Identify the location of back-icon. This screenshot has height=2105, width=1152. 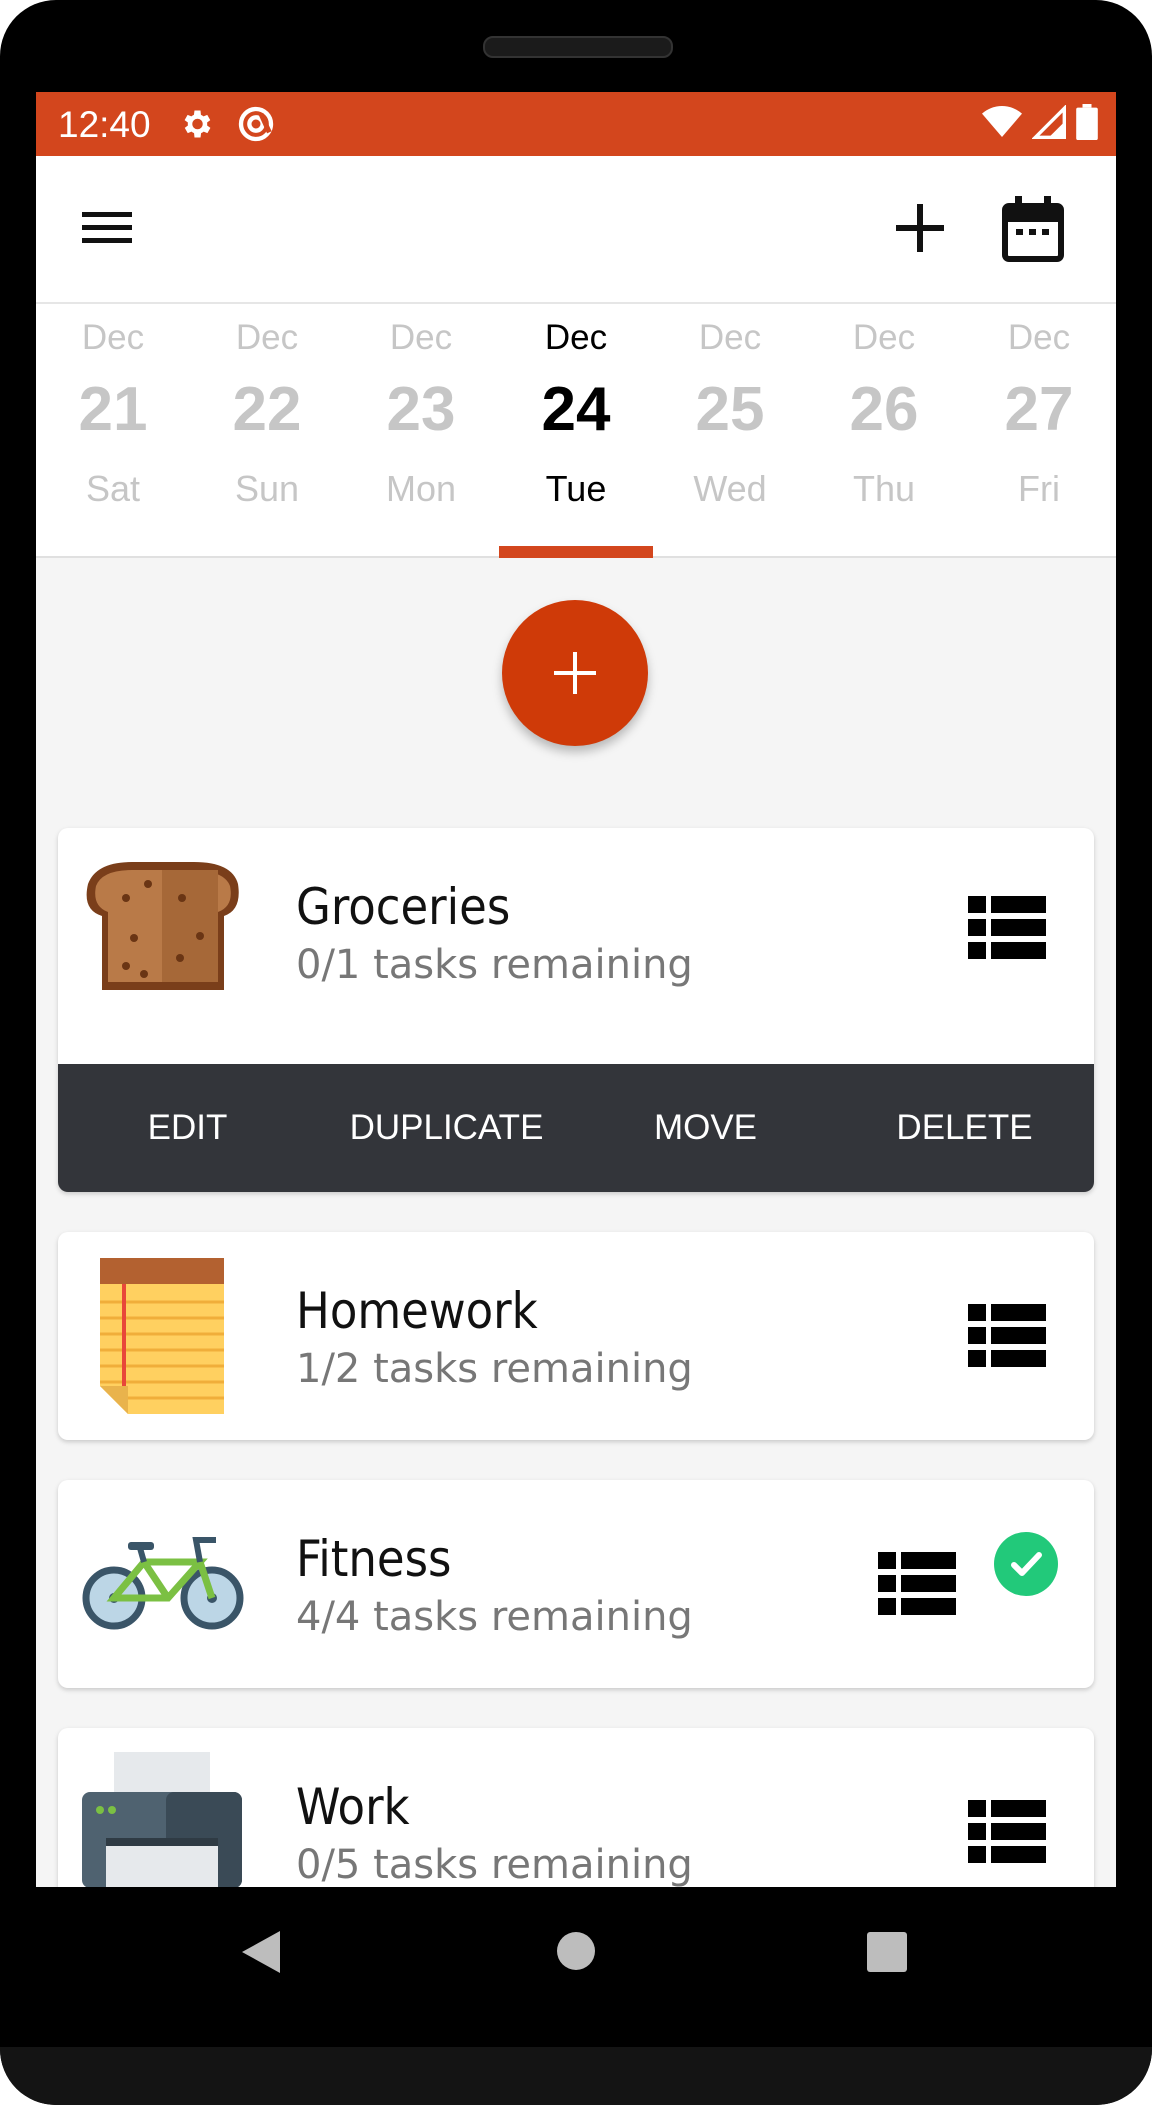
(261, 1954).